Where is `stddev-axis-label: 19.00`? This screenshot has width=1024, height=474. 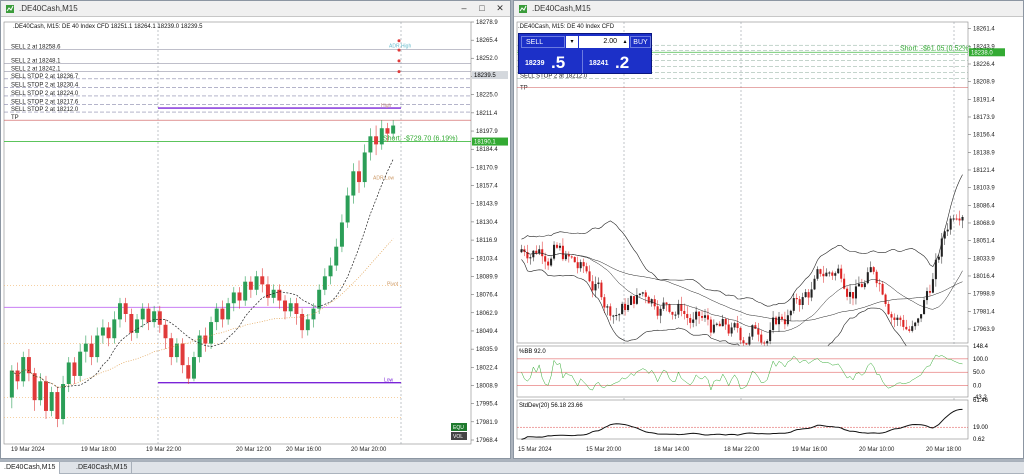
stddev-axis-label: 19.00 is located at coordinates (981, 428).